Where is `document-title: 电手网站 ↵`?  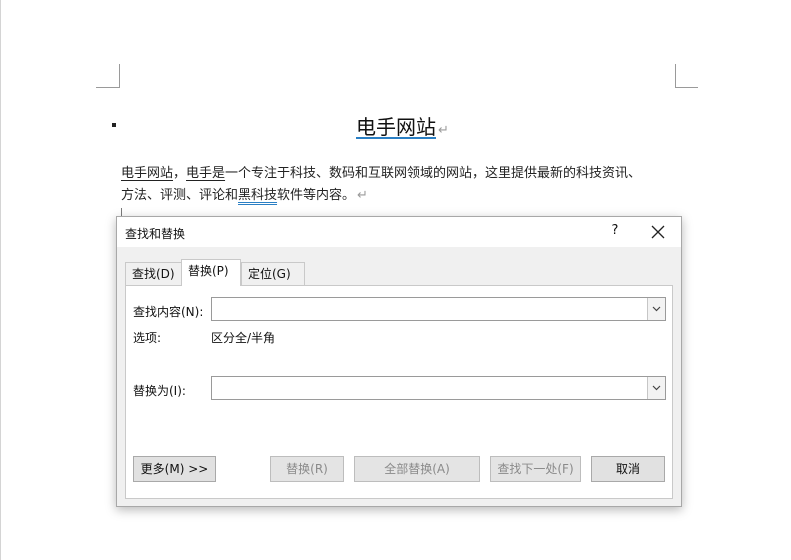 document-title: 电手网站 ↵ is located at coordinates (402, 129).